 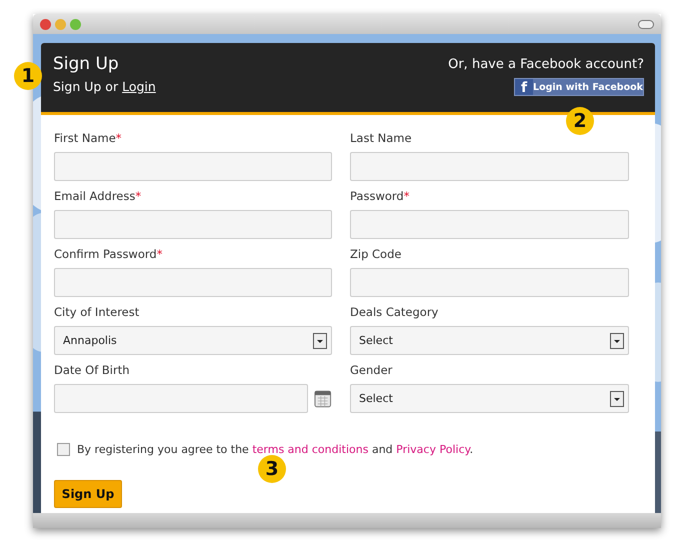 I want to click on terms-link: terms and conditions, so click(x=310, y=449).